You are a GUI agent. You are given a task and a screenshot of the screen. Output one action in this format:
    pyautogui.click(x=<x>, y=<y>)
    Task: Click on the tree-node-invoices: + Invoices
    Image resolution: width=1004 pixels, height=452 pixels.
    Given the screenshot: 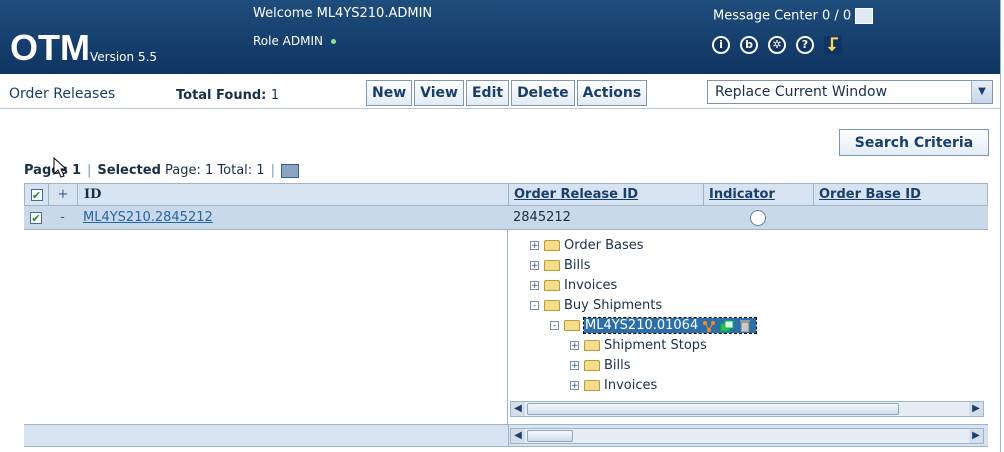 What is the action you would take?
    pyautogui.click(x=573, y=286)
    